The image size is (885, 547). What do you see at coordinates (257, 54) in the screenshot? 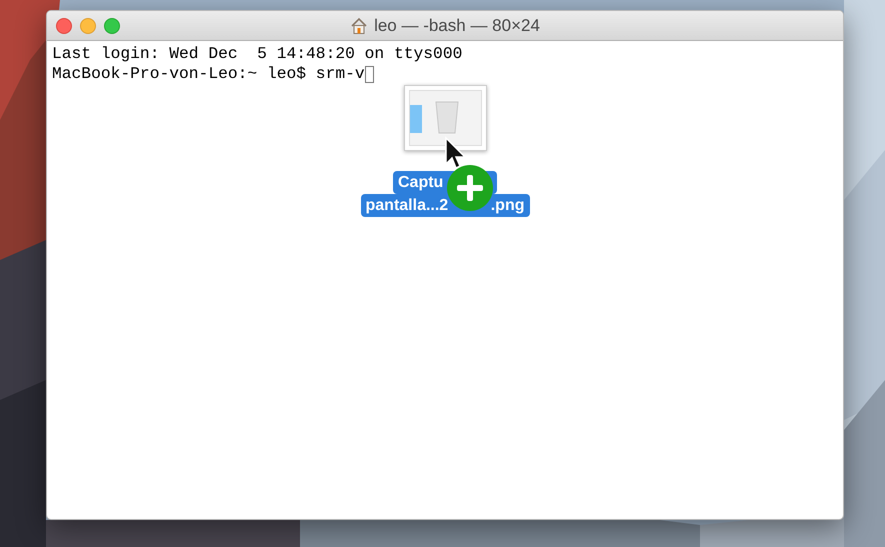
I see `terminal-line: Last login: Wed Dec 5 14:48:20 on ttys000` at bounding box center [257, 54].